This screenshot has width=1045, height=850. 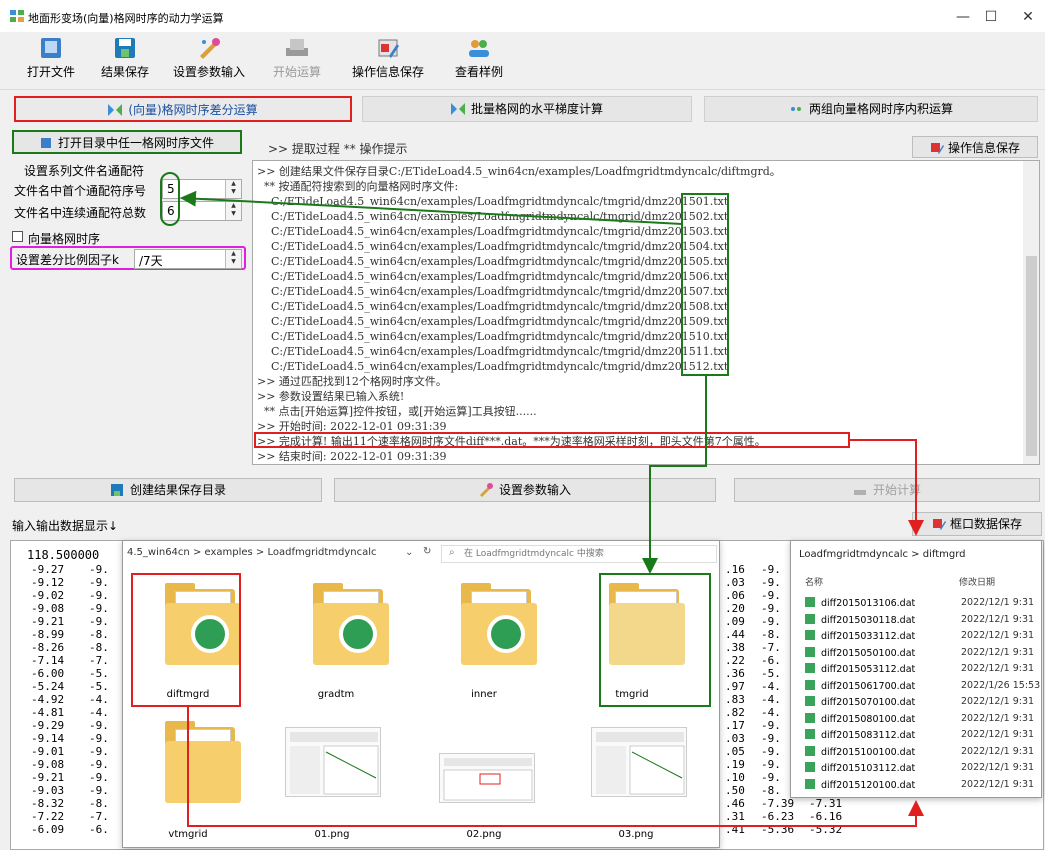 What do you see at coordinates (183, 109) in the screenshot?
I see `tab-grid-diff: (向量)格网时序差分运算` at bounding box center [183, 109].